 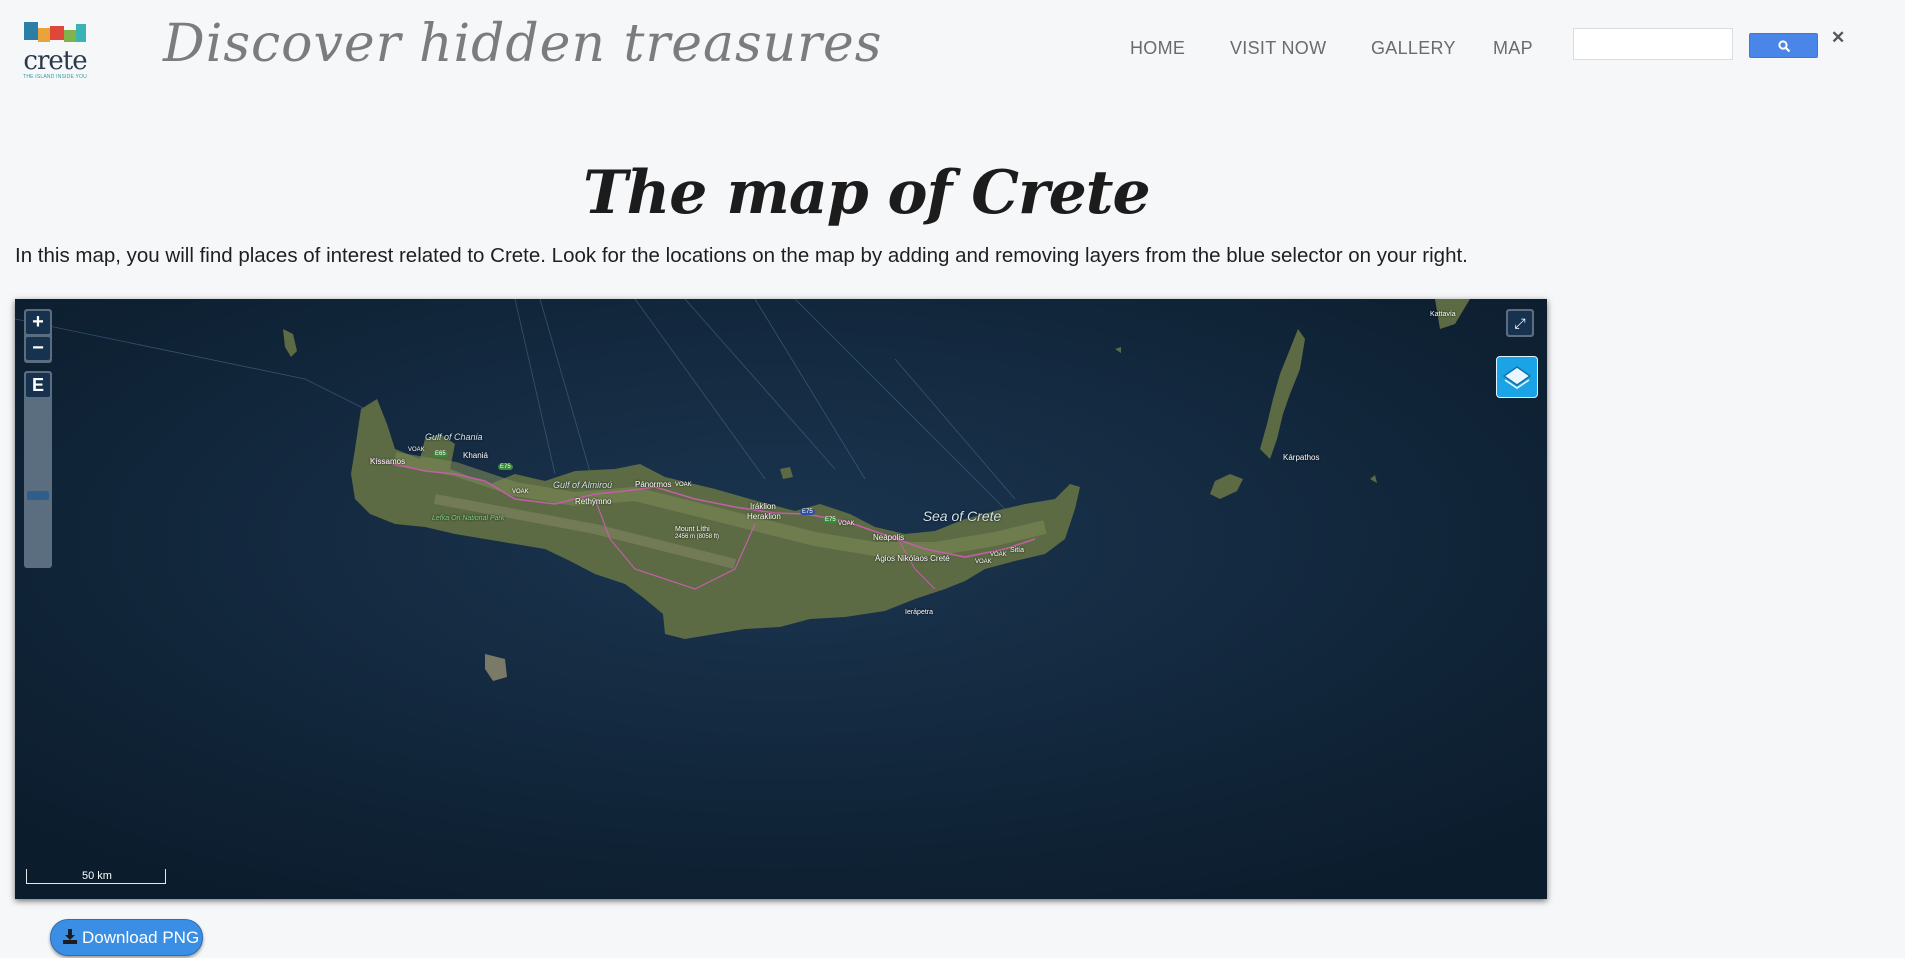 I want to click on scale-bar: 50 km, so click(x=96, y=876).